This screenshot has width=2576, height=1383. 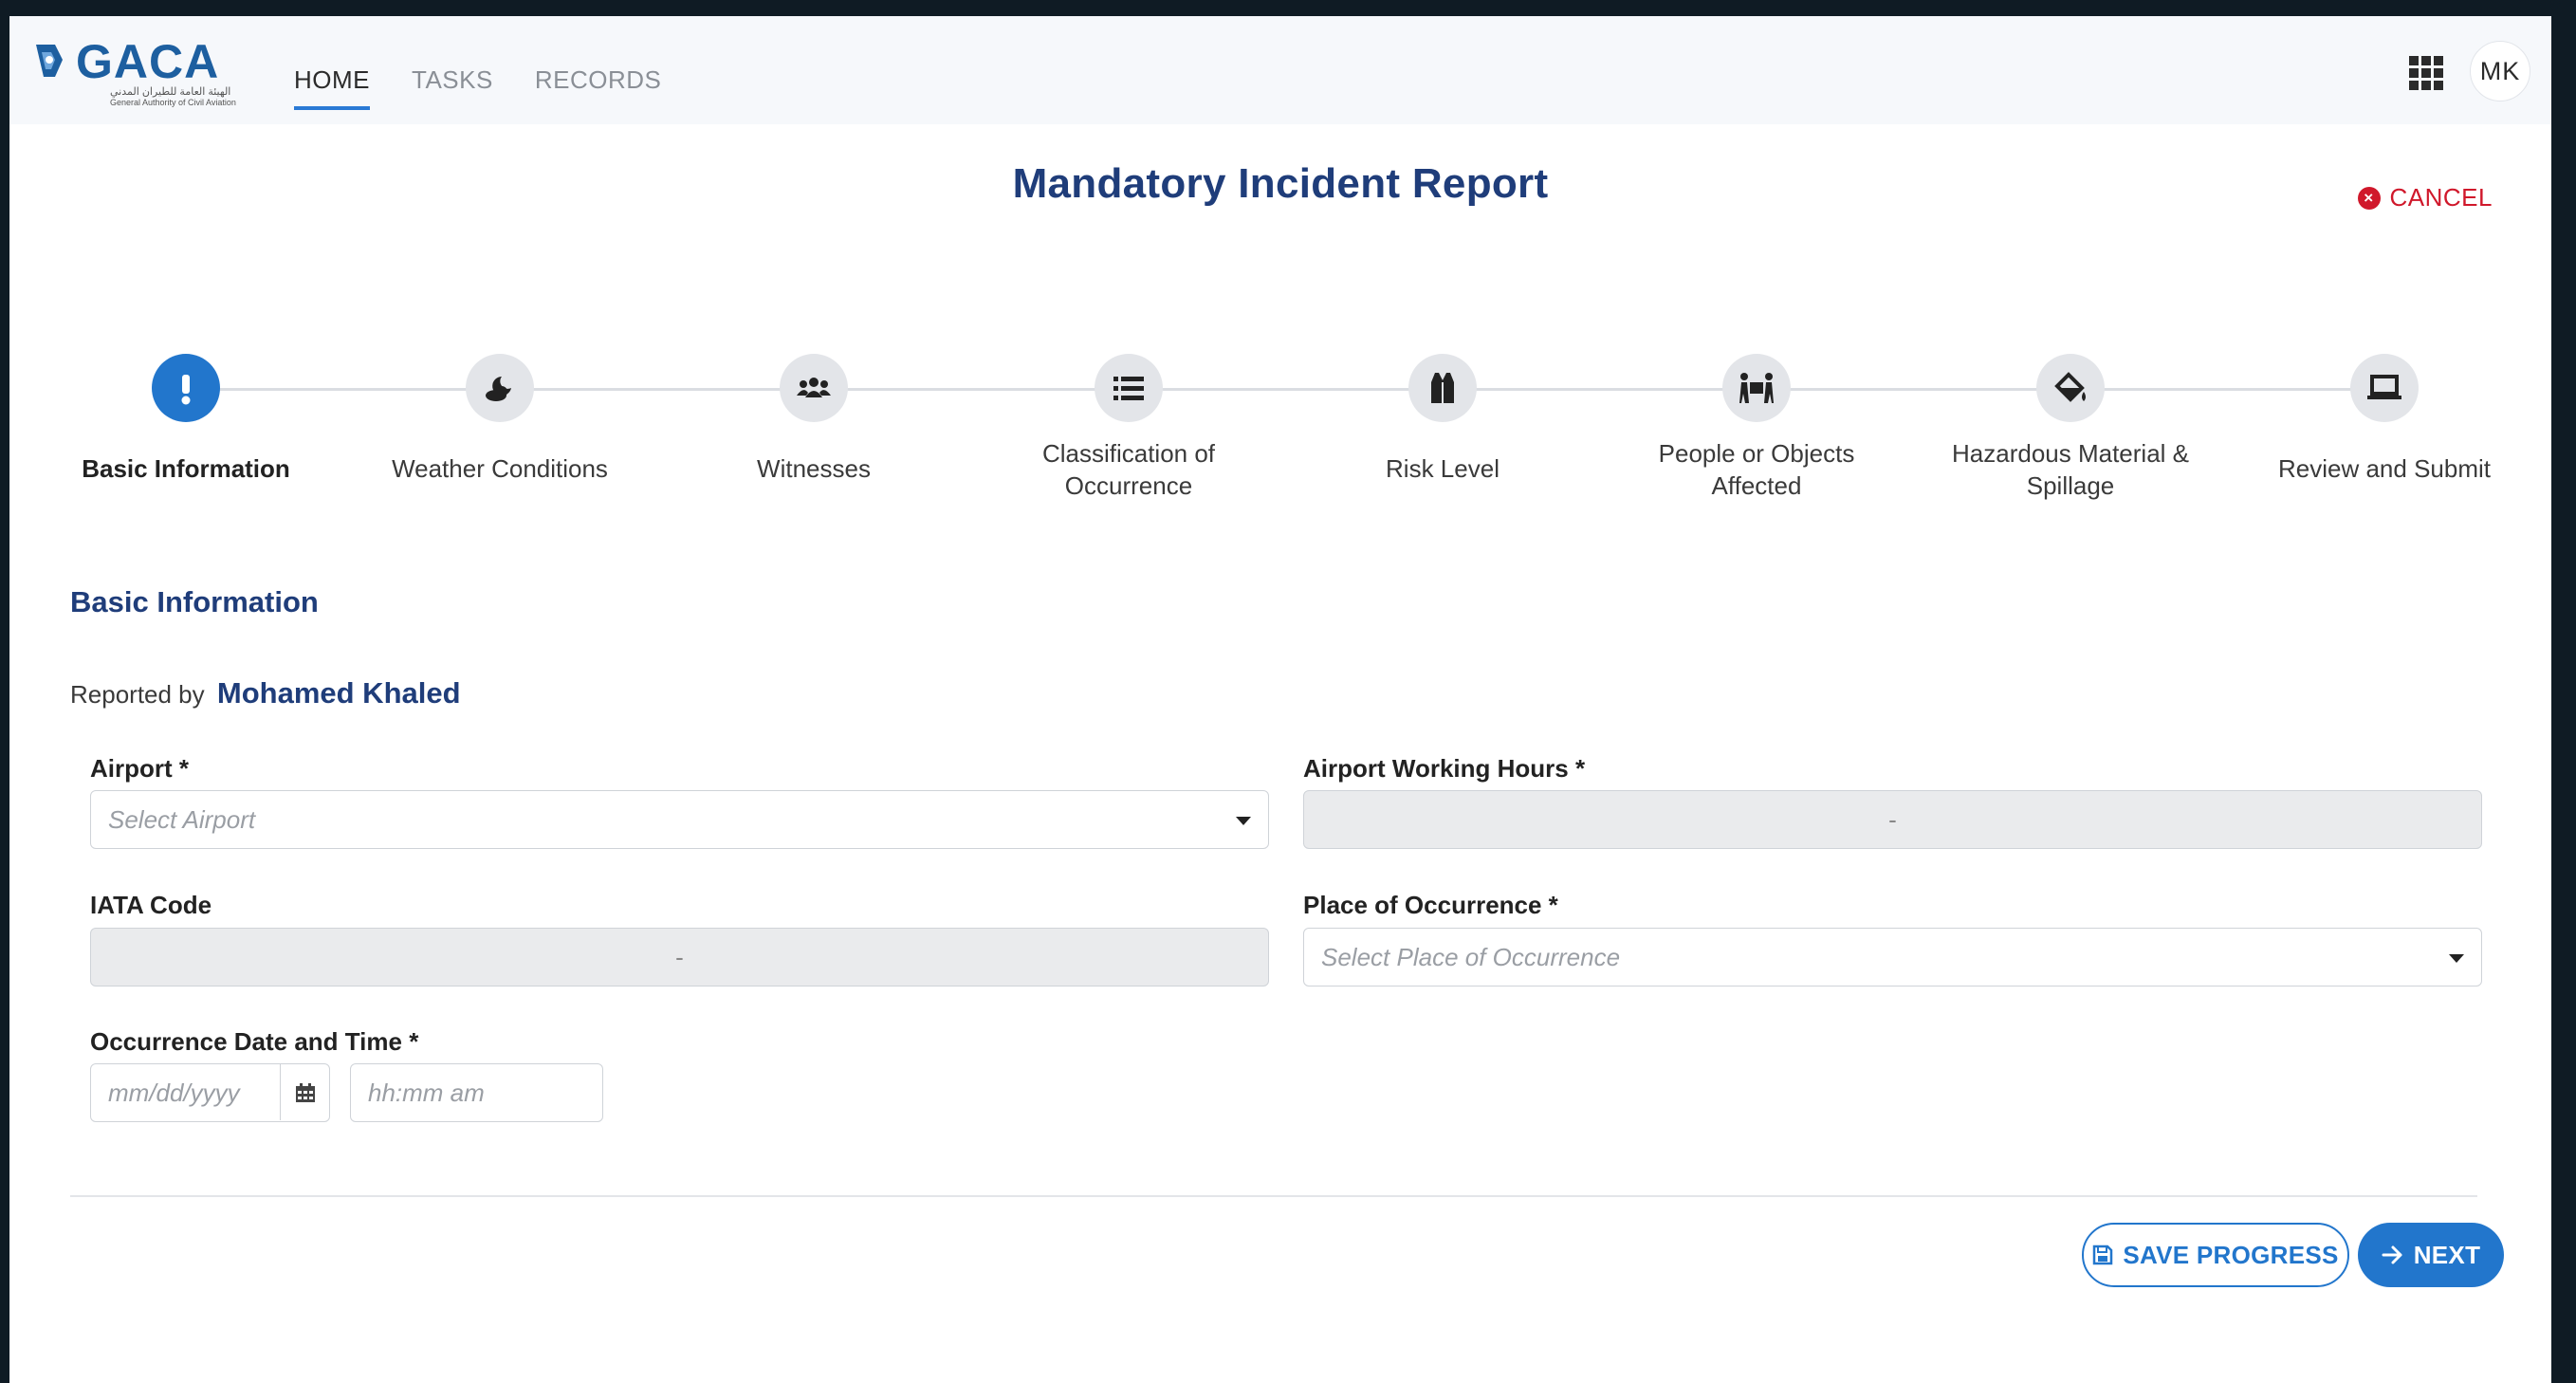 I want to click on users-icon, so click(x=814, y=387).